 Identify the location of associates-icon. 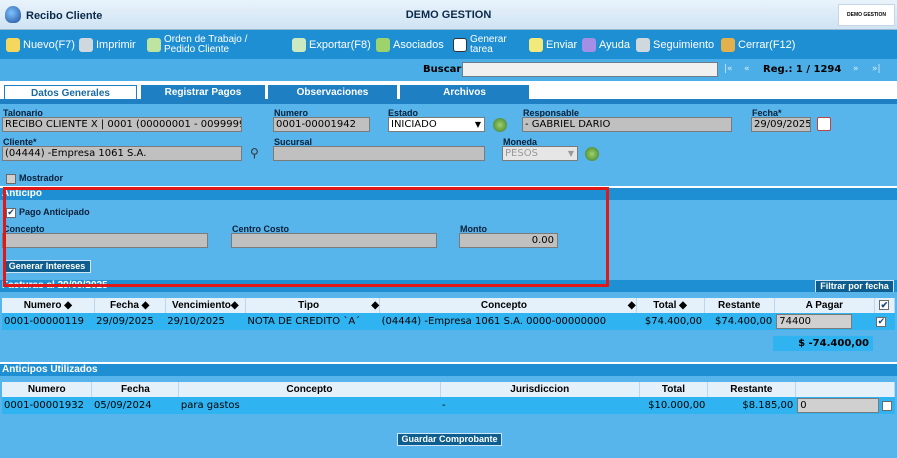
(383, 44).